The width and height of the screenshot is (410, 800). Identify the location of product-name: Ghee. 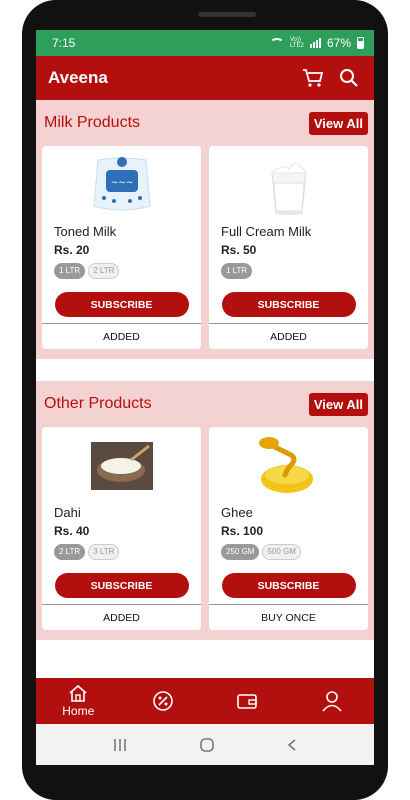
(237, 512).